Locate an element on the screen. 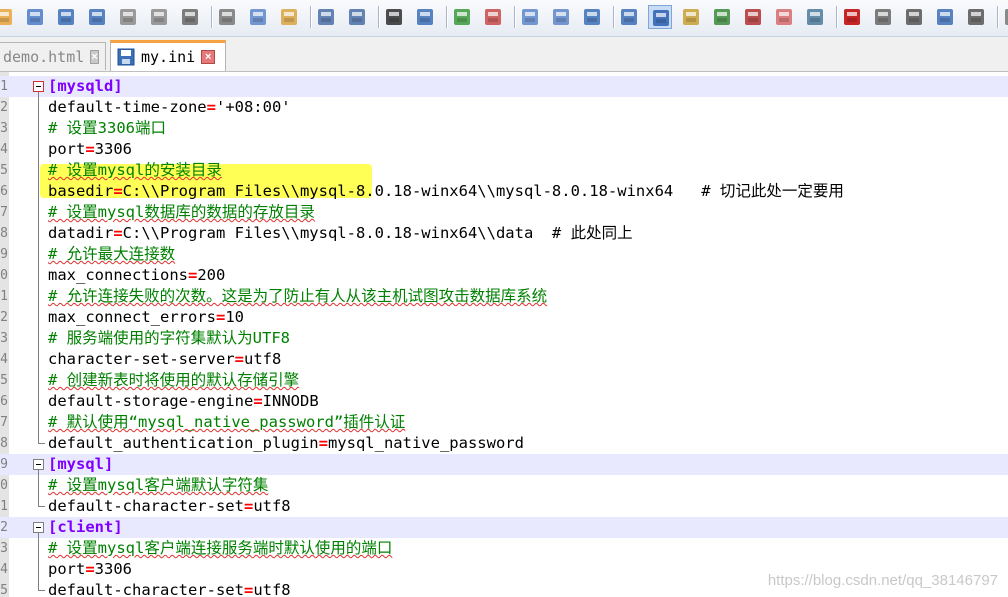  tab-label: my.ini is located at coordinates (168, 57).